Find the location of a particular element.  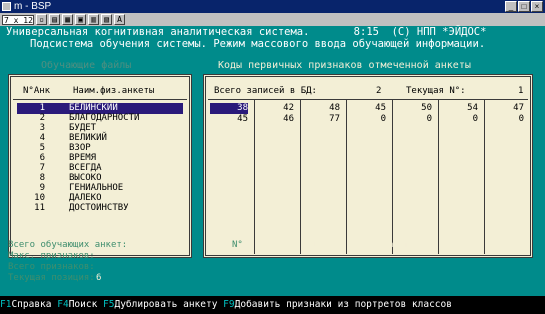

status-current-value: 1 is located at coordinates (315, 245).